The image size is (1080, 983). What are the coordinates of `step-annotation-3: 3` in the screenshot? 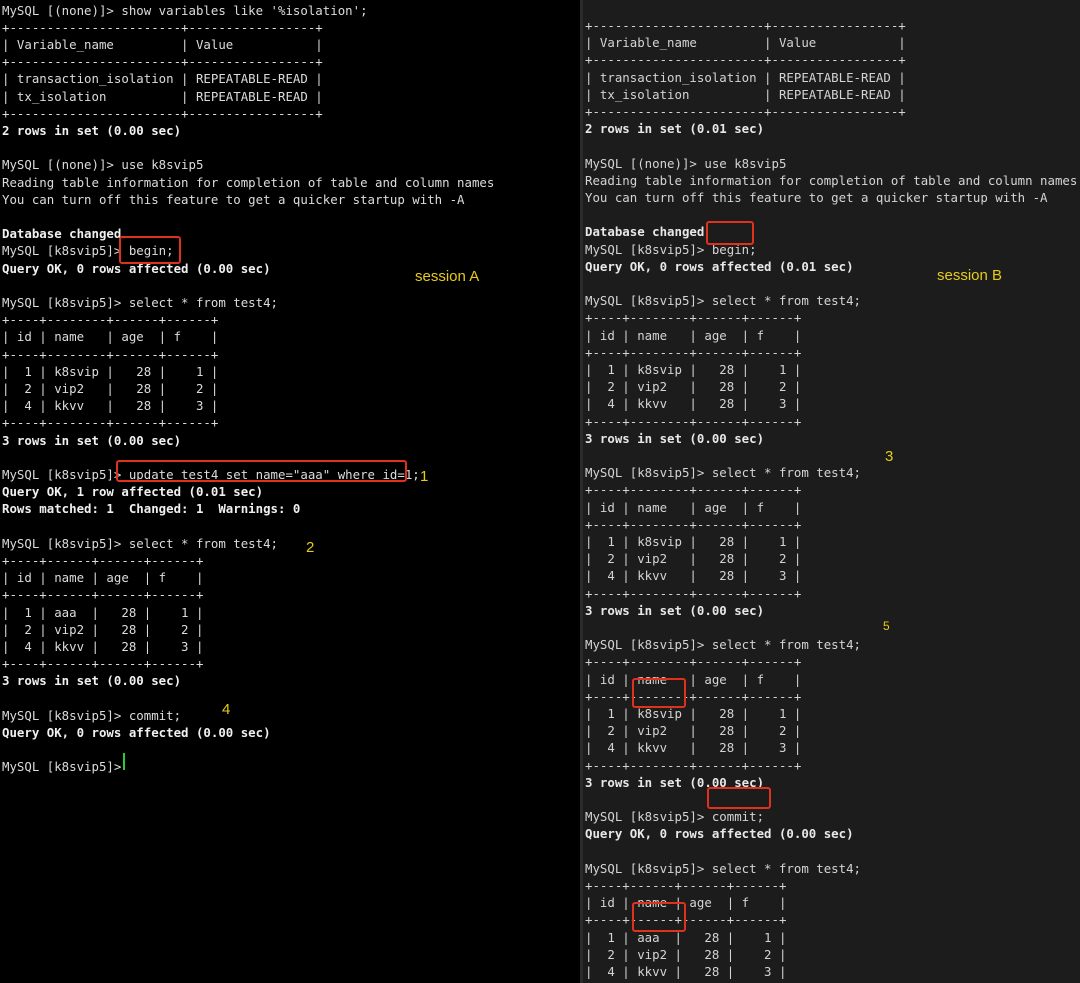 It's located at (889, 456).